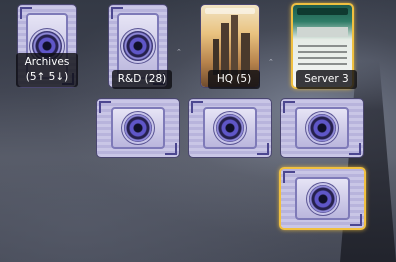 The width and height of the screenshot is (396, 262). What do you see at coordinates (368, 161) in the screenshot?
I see `background-tower` at bounding box center [368, 161].